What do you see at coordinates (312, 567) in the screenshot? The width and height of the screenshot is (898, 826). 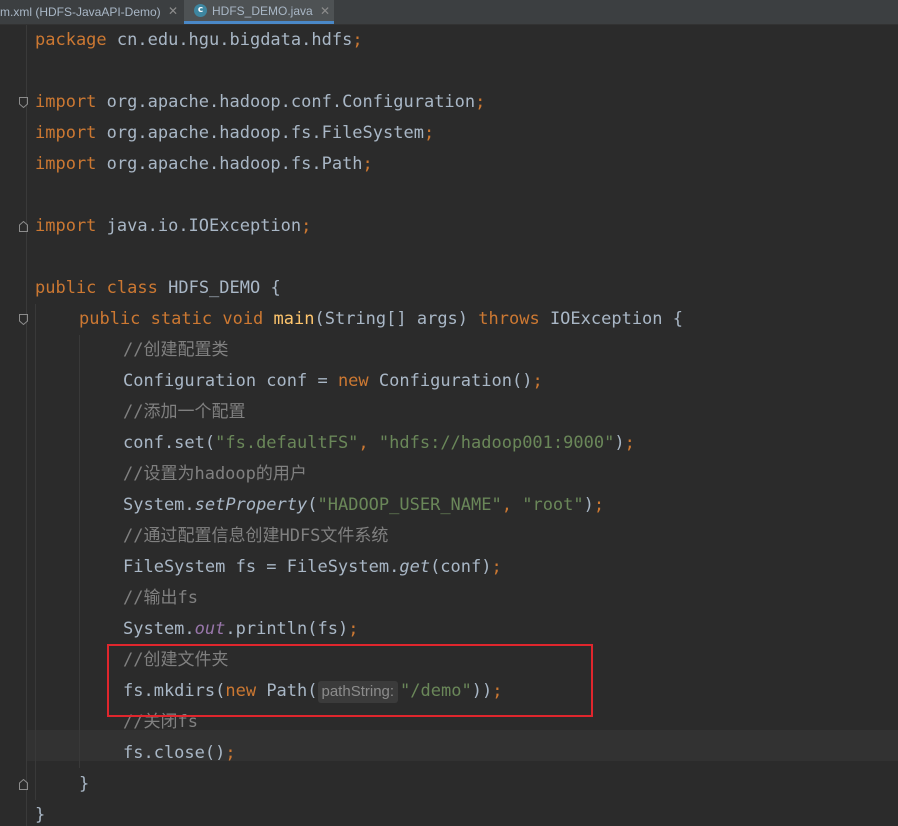 I see `code-line: FileSystem fs = FileSystem.get(conf);` at bounding box center [312, 567].